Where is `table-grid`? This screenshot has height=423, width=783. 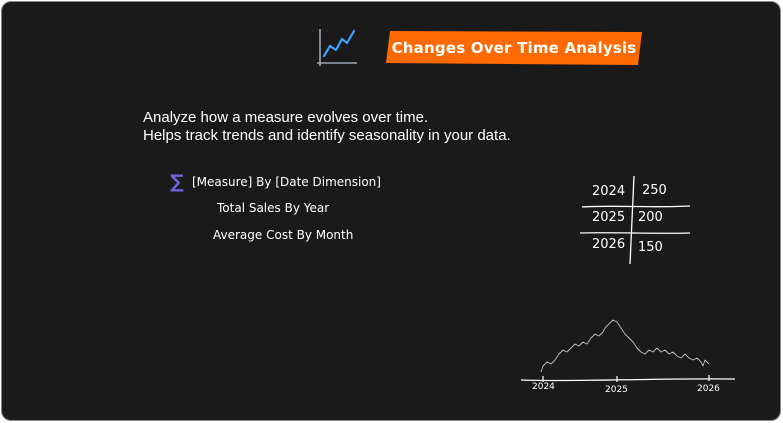
table-grid is located at coordinates (635, 220).